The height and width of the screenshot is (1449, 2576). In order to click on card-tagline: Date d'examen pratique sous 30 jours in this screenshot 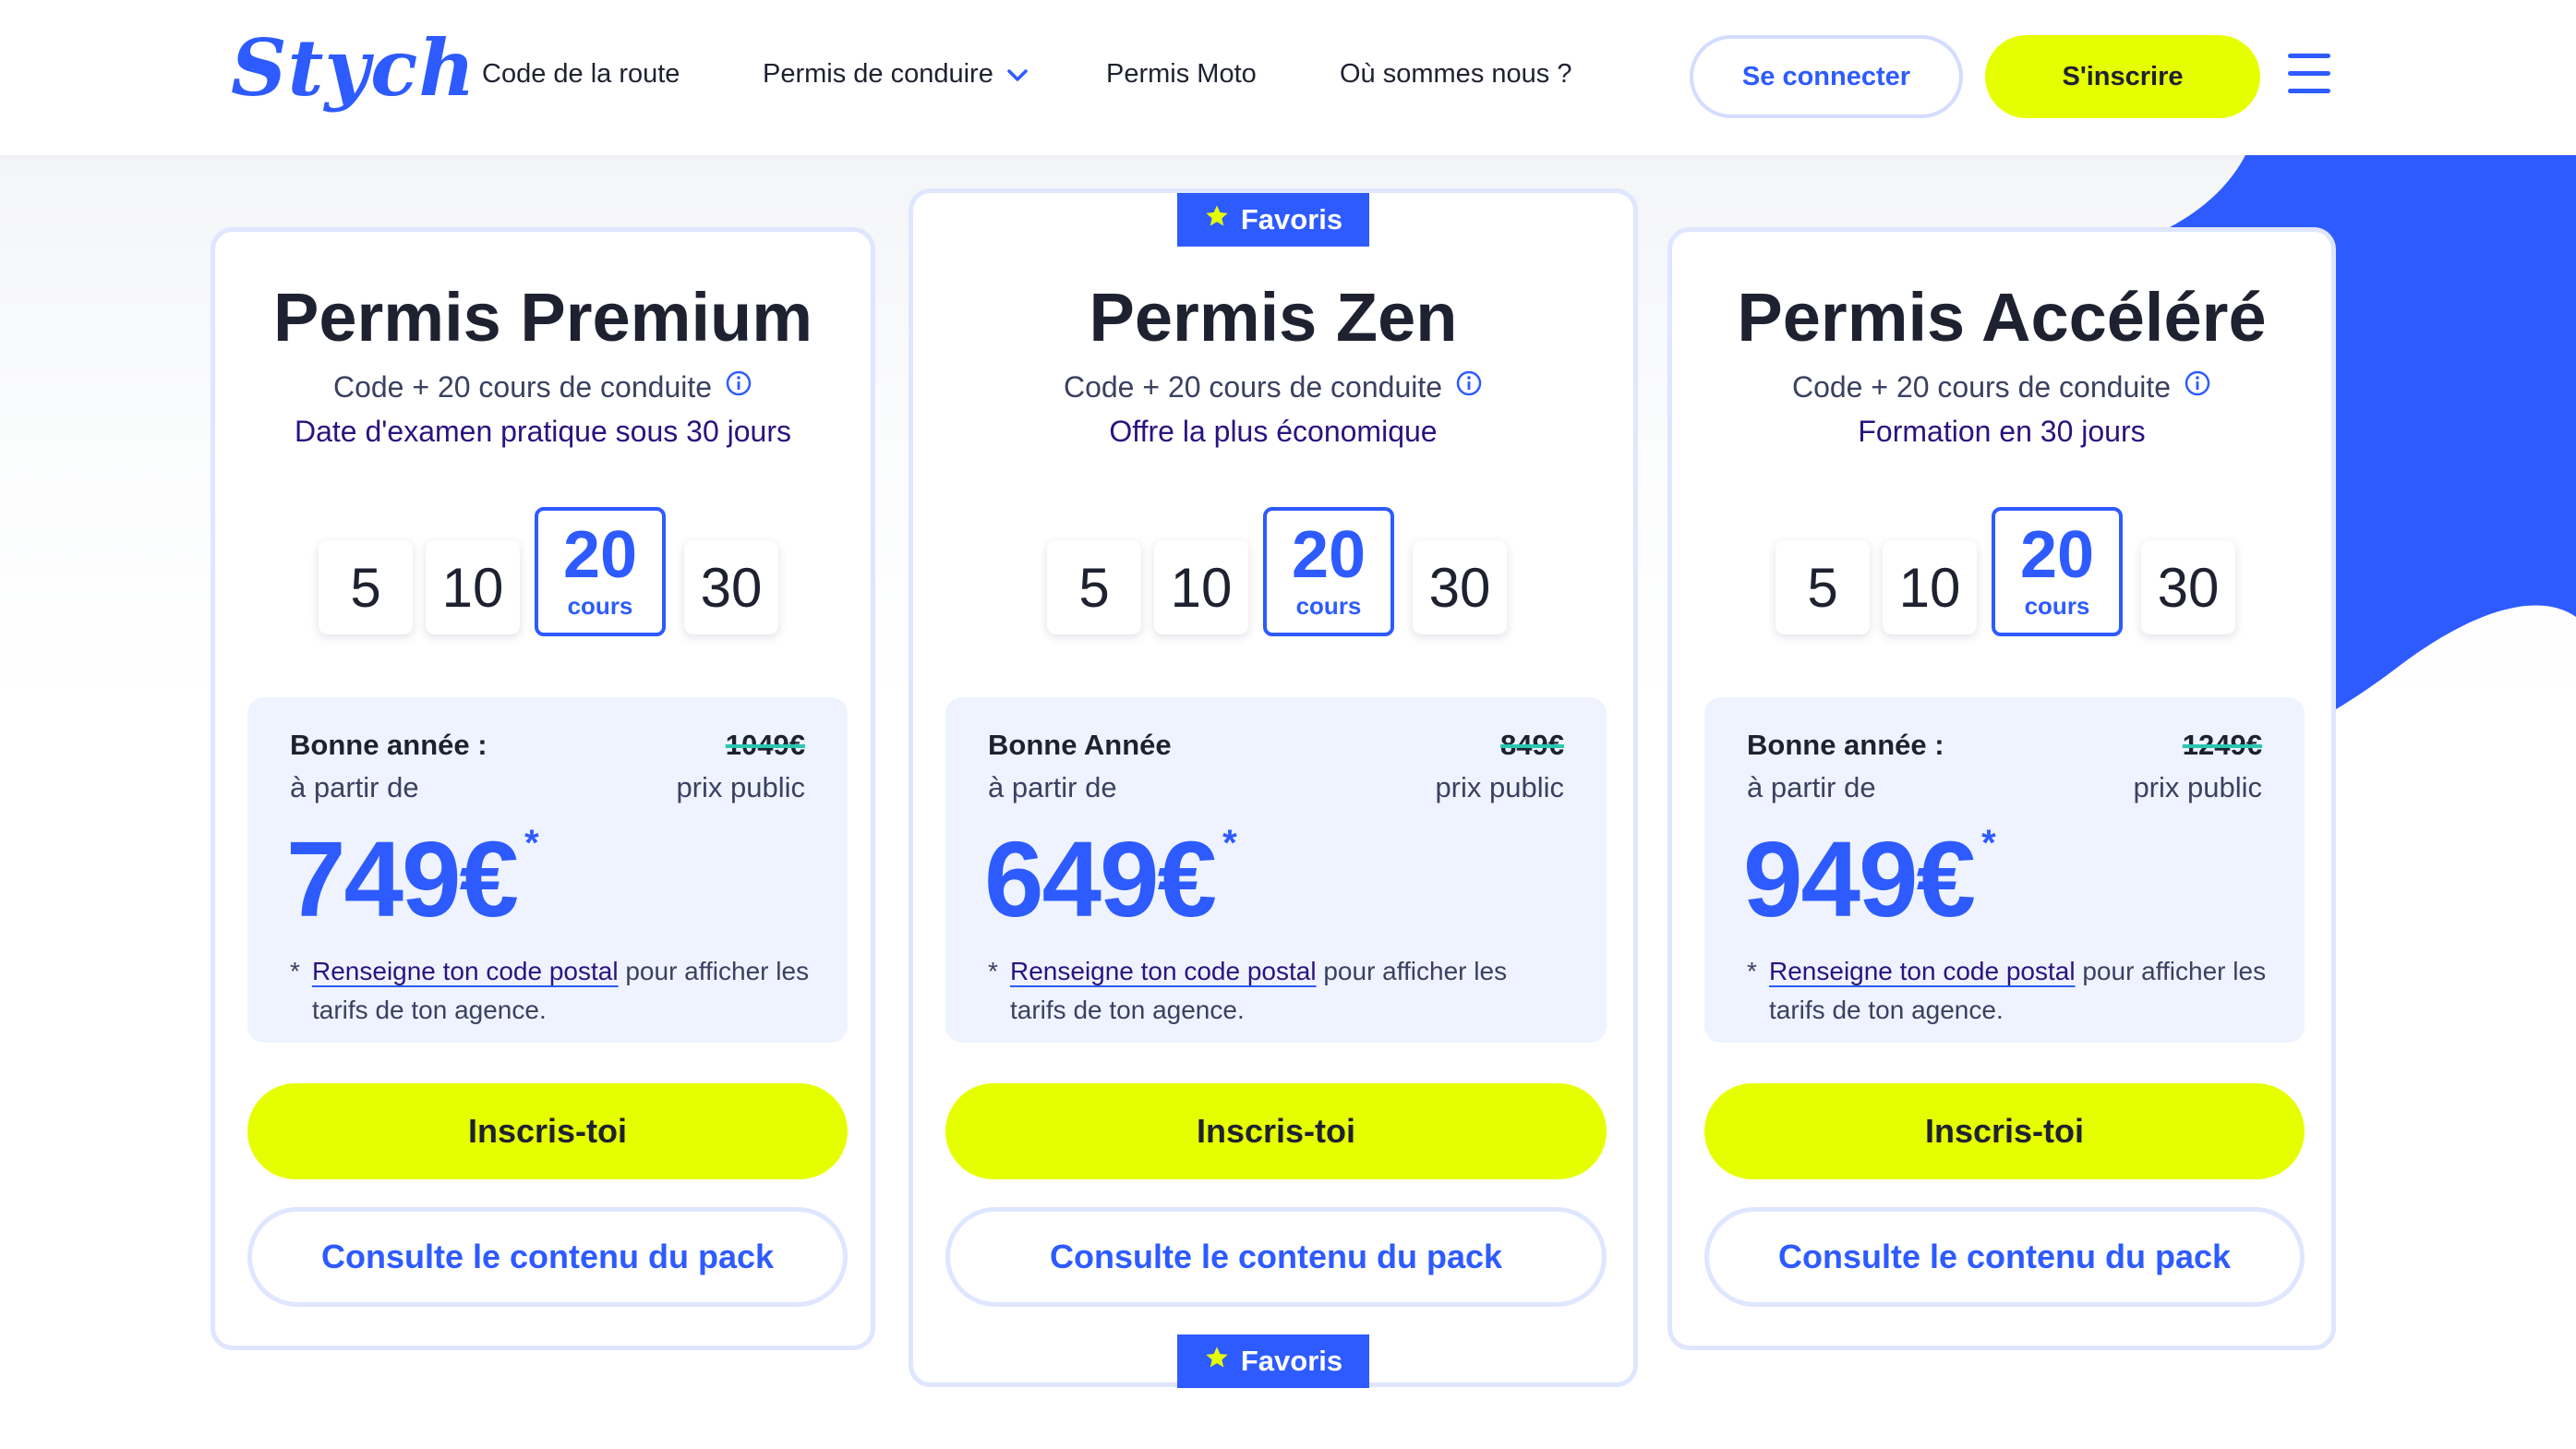, I will do `click(543, 431)`.